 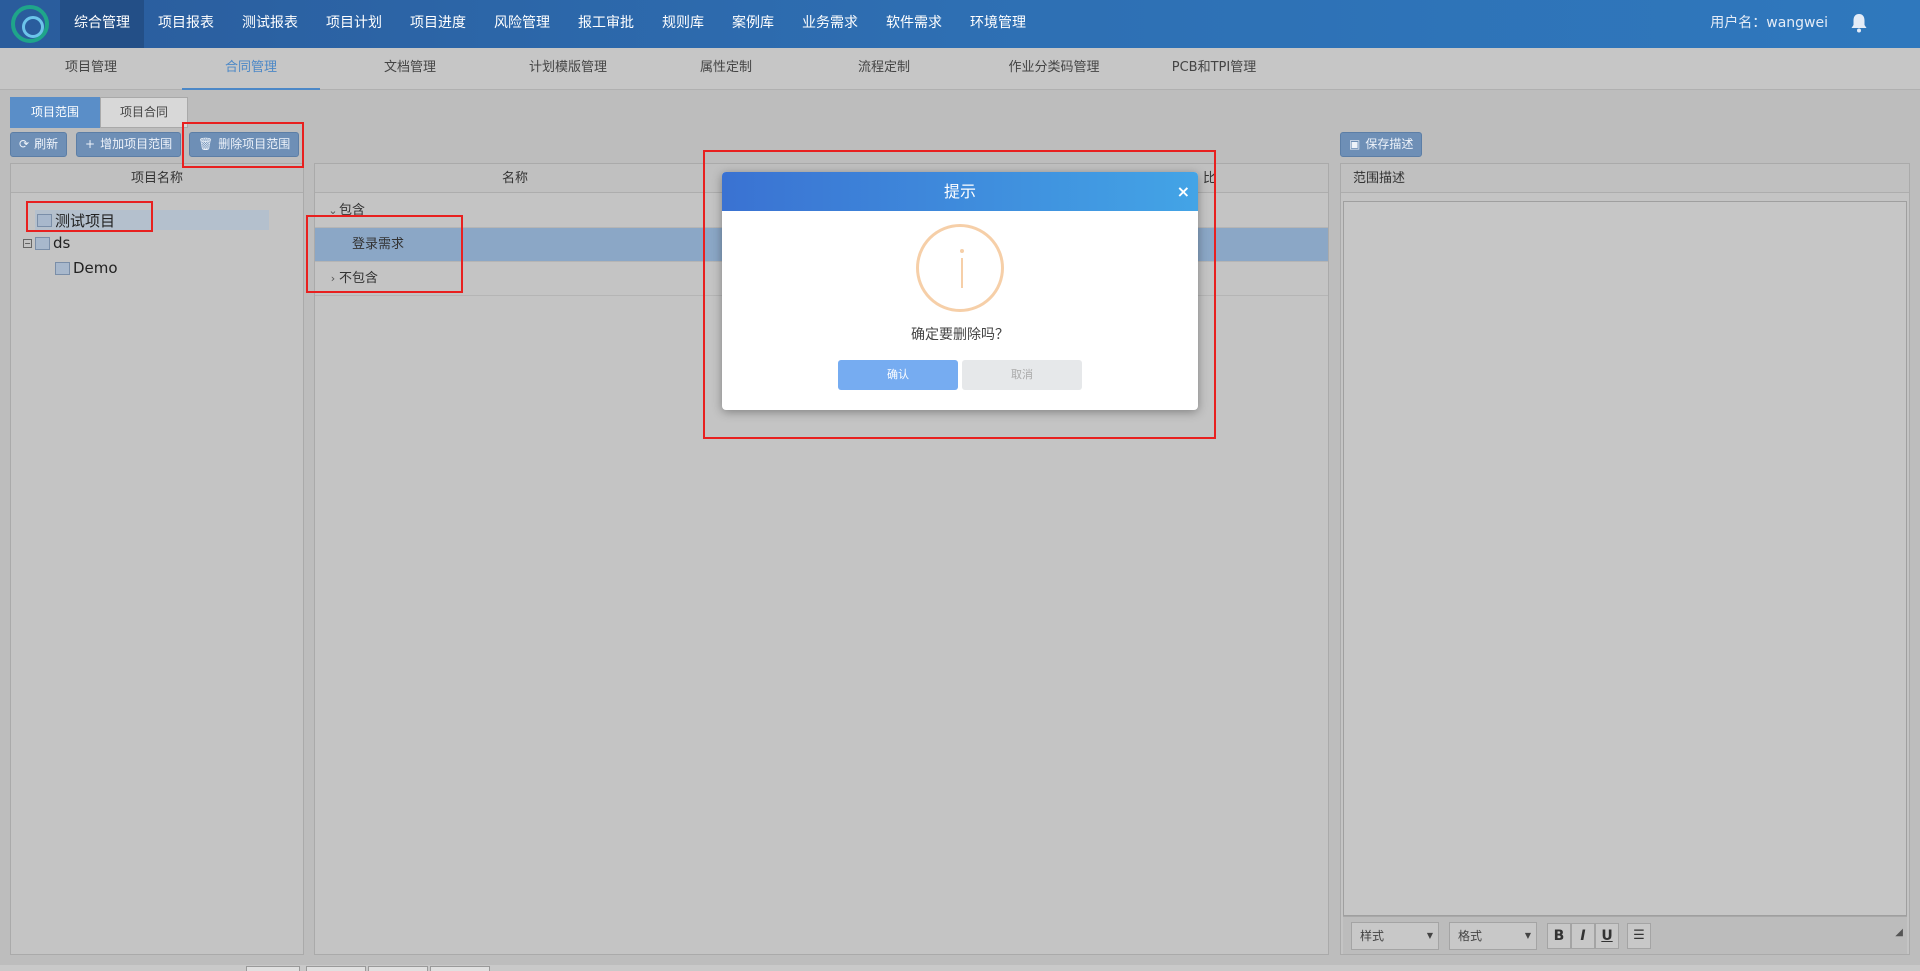 I want to click on close-icon: ×, so click(x=1183, y=191).